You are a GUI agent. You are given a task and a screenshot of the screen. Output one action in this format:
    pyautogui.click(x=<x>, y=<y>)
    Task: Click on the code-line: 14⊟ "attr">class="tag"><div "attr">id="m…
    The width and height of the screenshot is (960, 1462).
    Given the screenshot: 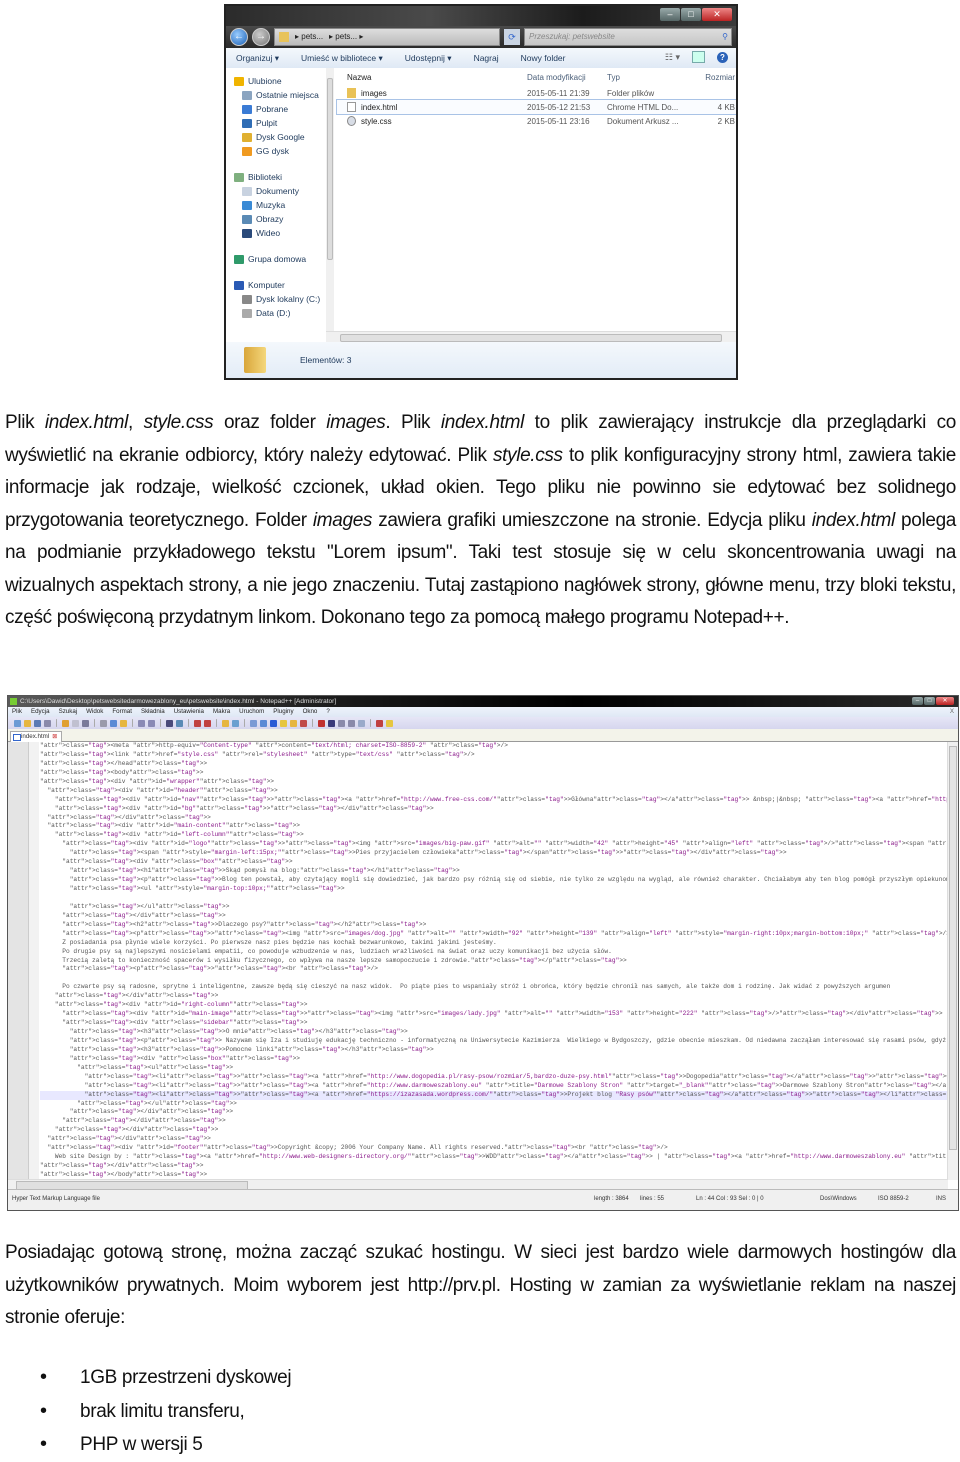 What is the action you would take?
    pyautogui.click(x=494, y=826)
    